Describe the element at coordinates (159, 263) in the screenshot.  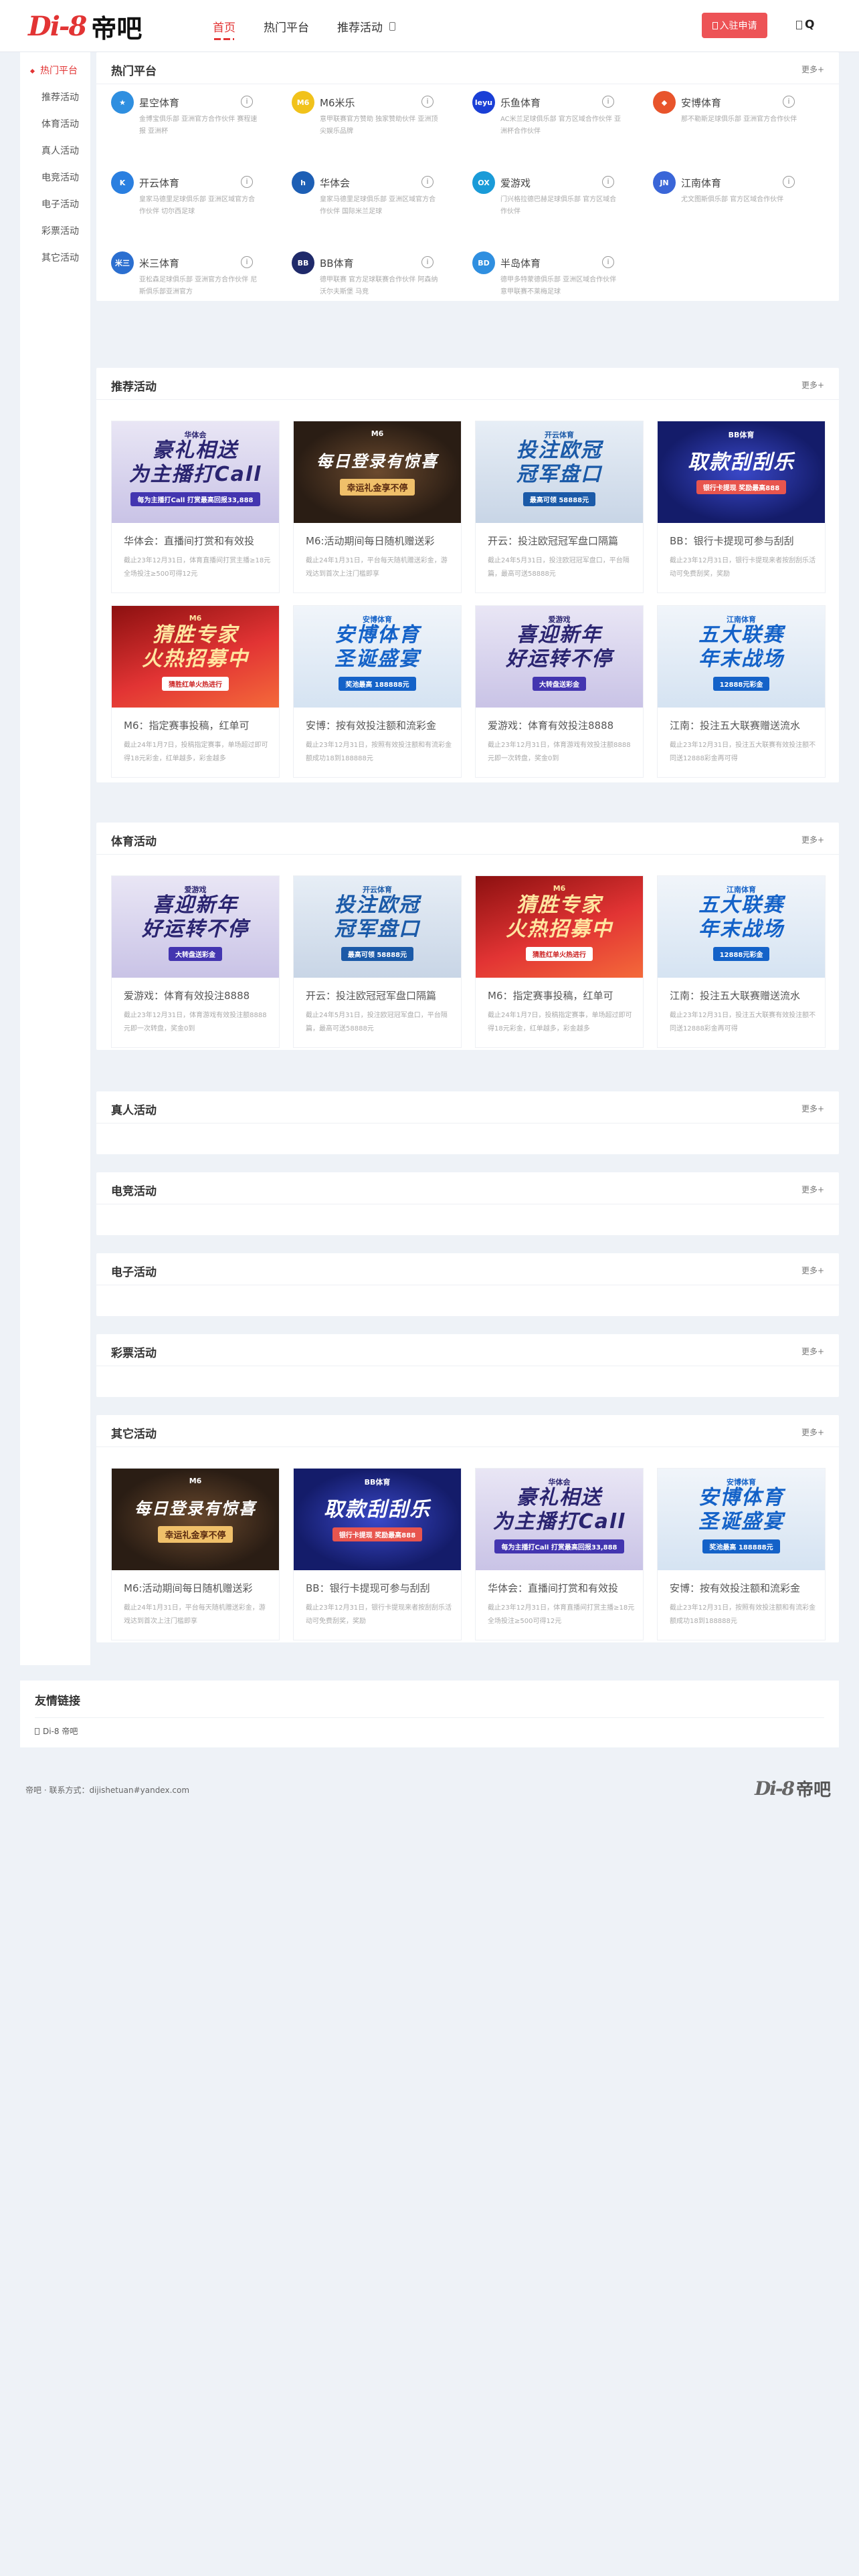
I see `platform-name: 米三体育` at that location.